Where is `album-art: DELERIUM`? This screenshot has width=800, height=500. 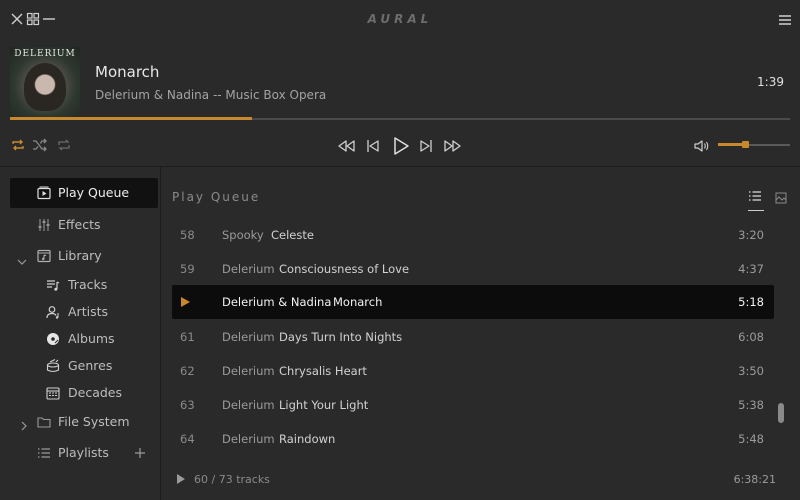 album-art: DELERIUM is located at coordinates (45, 82).